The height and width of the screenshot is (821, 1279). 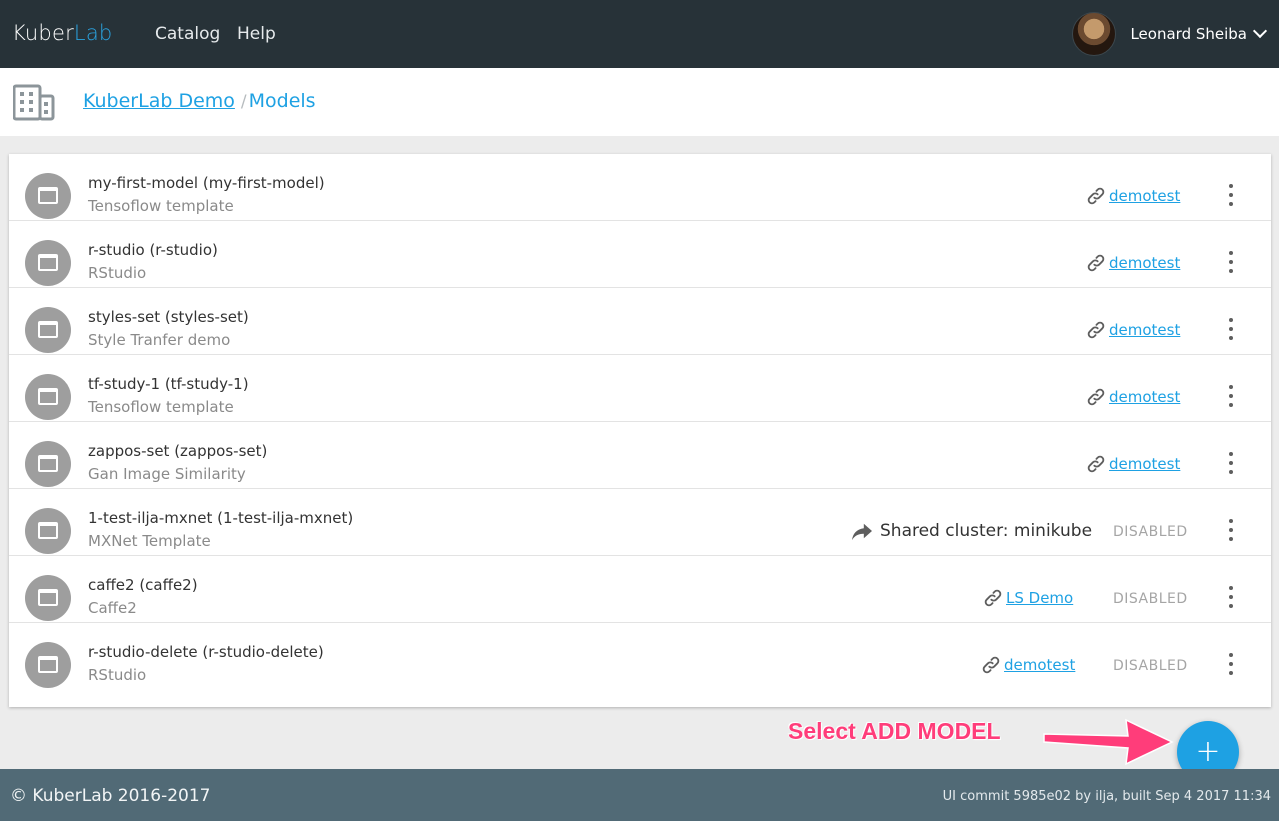 I want to click on model-subtitle: Gan Image Similarity, so click(x=167, y=474).